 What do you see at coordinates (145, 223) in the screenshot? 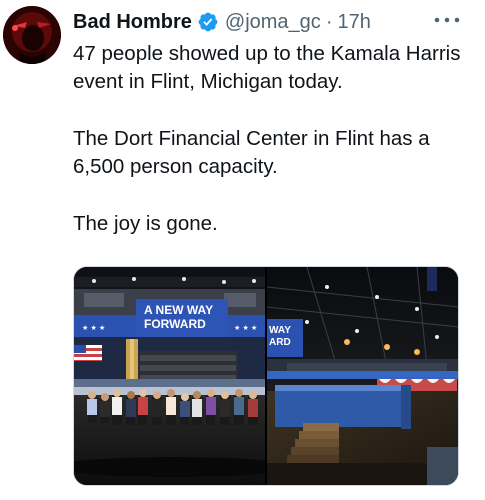
I see `tweet-paragraph: The joy is gone.` at bounding box center [145, 223].